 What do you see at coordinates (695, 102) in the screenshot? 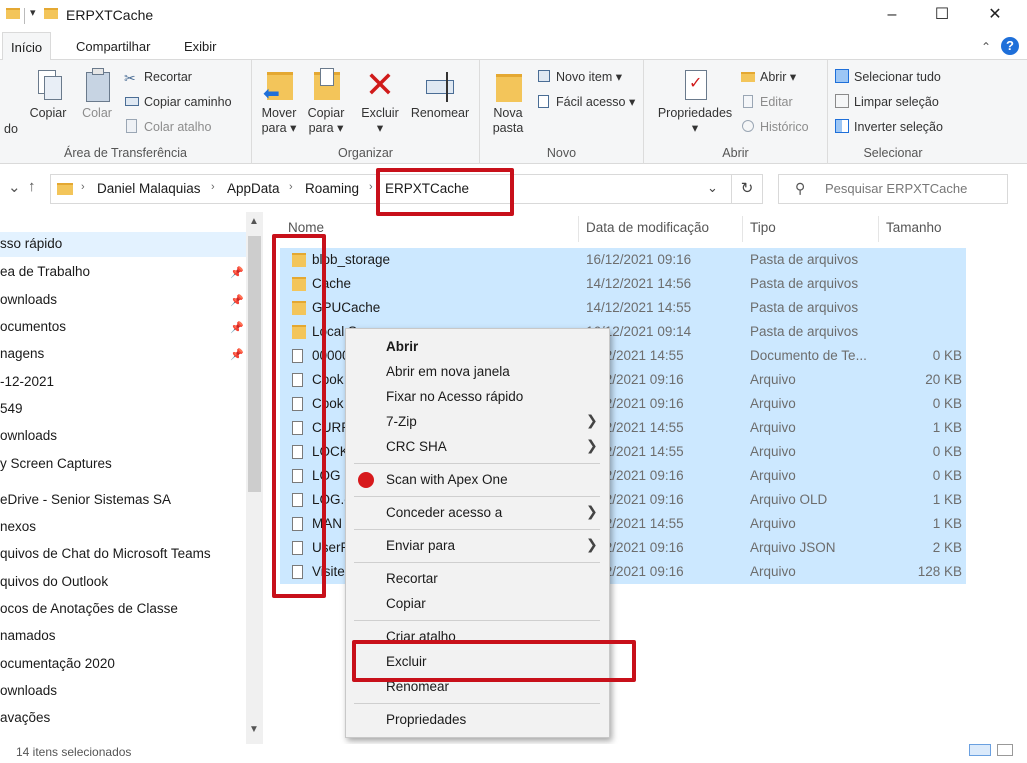
I see `properties-button: ✓ Propriedades ▾` at bounding box center [695, 102].